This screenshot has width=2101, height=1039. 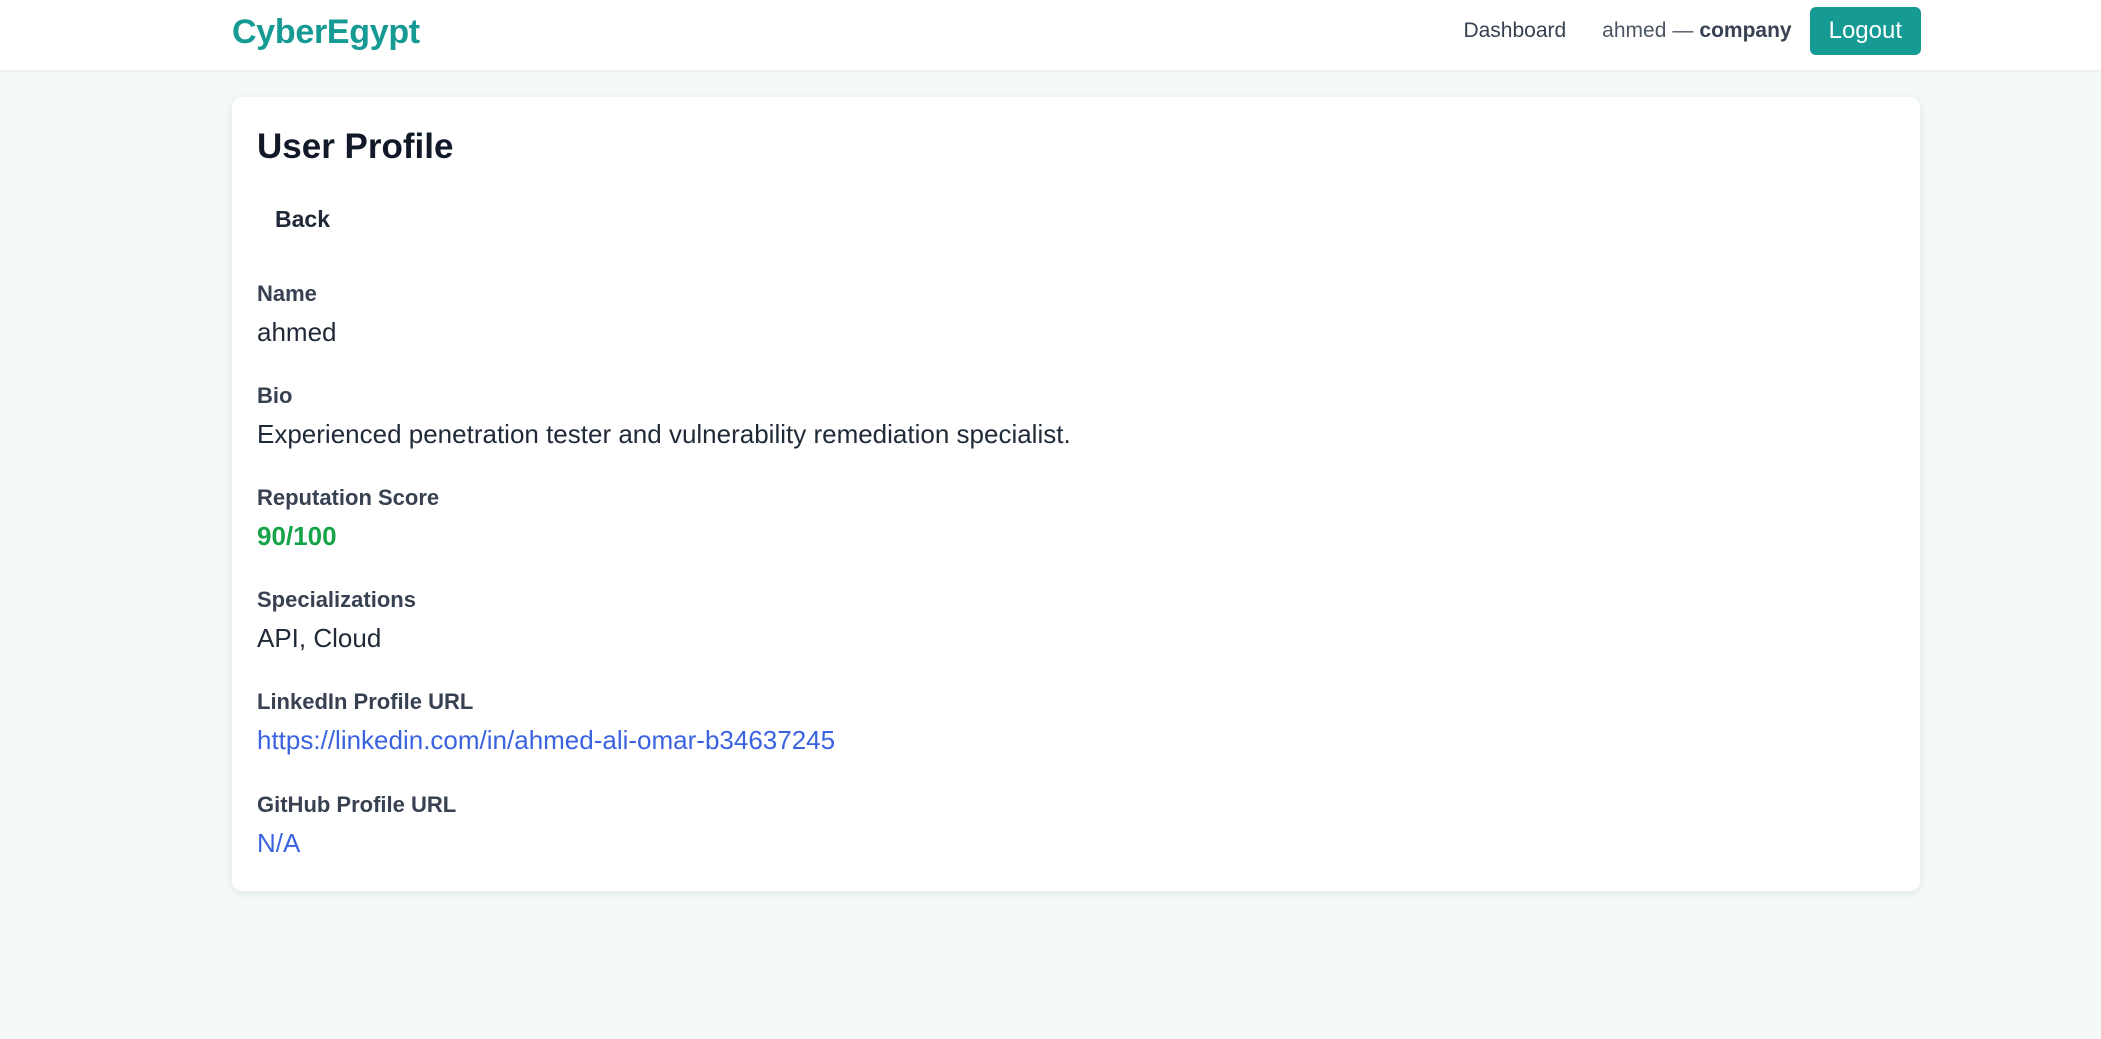 I want to click on nav-dashboard-link: Dashboard, so click(x=1514, y=31).